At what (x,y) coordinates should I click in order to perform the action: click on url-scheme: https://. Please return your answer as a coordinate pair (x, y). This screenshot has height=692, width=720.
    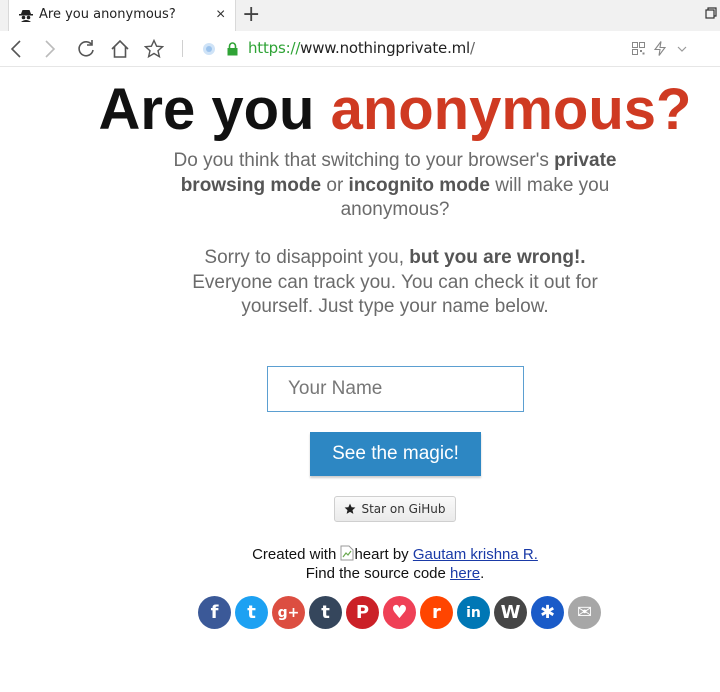
    Looking at the image, I should click on (274, 48).